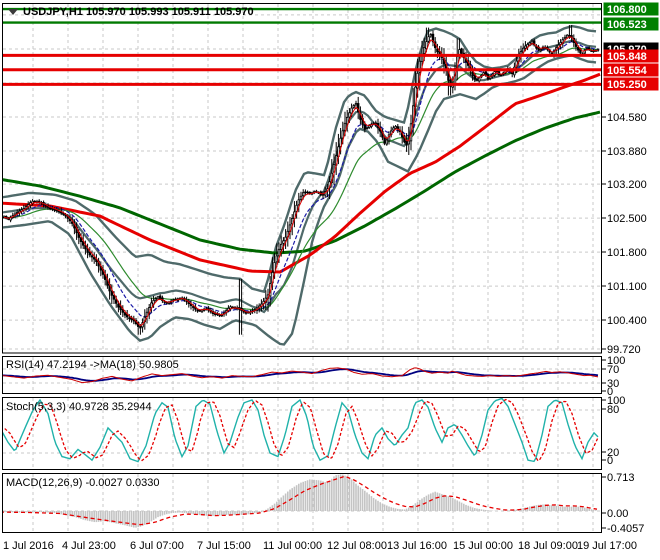 This screenshot has width=660, height=560. I want to click on chart-title-ohlc: 105.970 105.993 105.911 105.970, so click(170, 12).